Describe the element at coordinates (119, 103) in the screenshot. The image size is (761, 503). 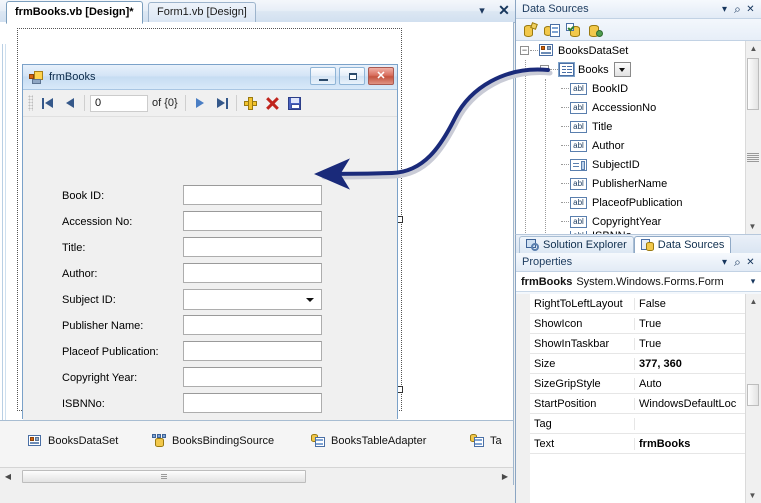
I see `position-input: 0` at that location.